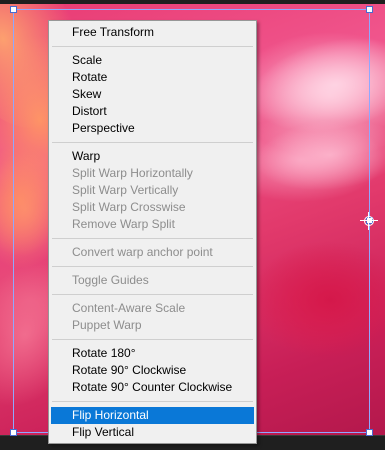 Image resolution: width=385 pixels, height=450 pixels. I want to click on menu-item-convert-warp-anchor-point: Convert warp anchor point, so click(152, 252).